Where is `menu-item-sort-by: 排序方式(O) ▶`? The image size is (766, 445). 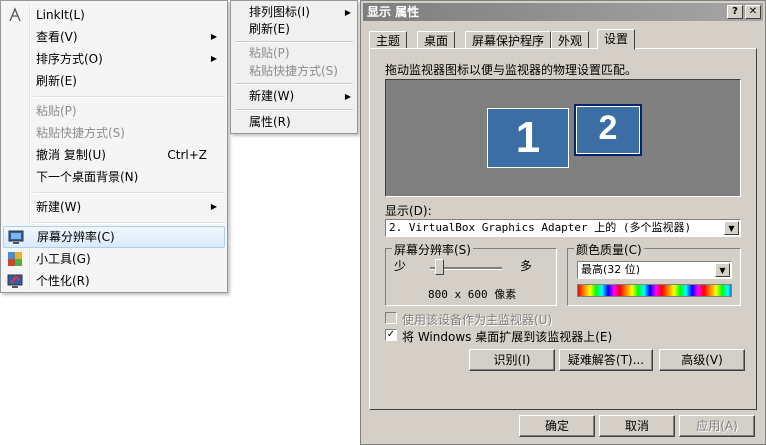
menu-item-sort-by: 排序方式(O) ▶ is located at coordinates (114, 59).